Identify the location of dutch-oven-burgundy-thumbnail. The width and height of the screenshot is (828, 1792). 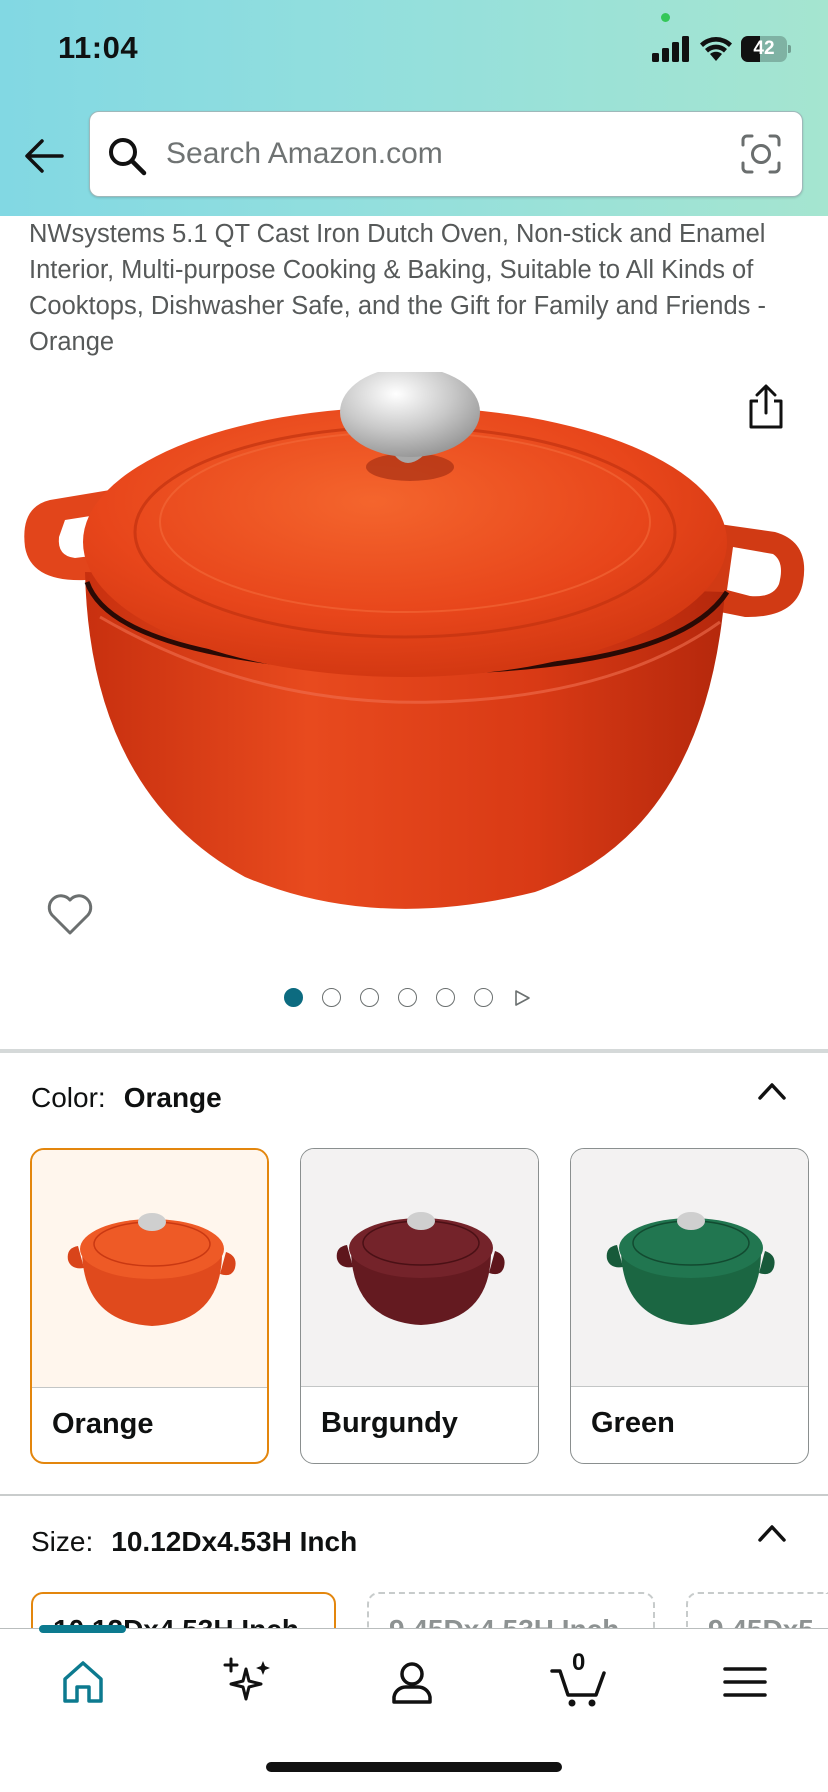
(420, 1268).